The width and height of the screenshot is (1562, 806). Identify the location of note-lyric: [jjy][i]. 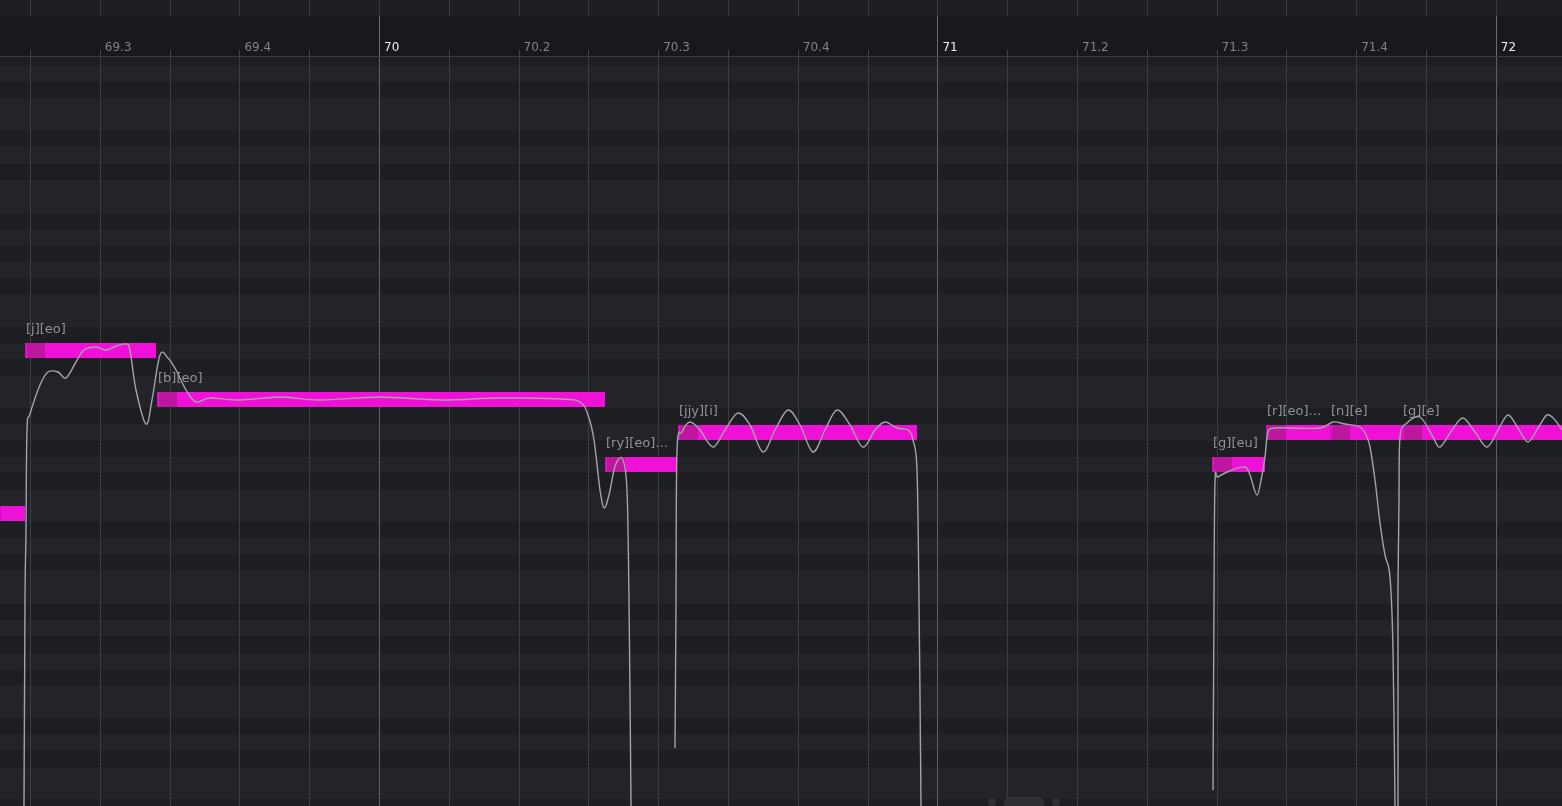
(698, 410).